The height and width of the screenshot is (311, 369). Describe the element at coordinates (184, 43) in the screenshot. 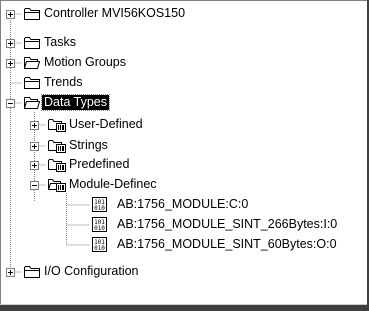

I see `tree-item-tasks: Tasks` at that location.